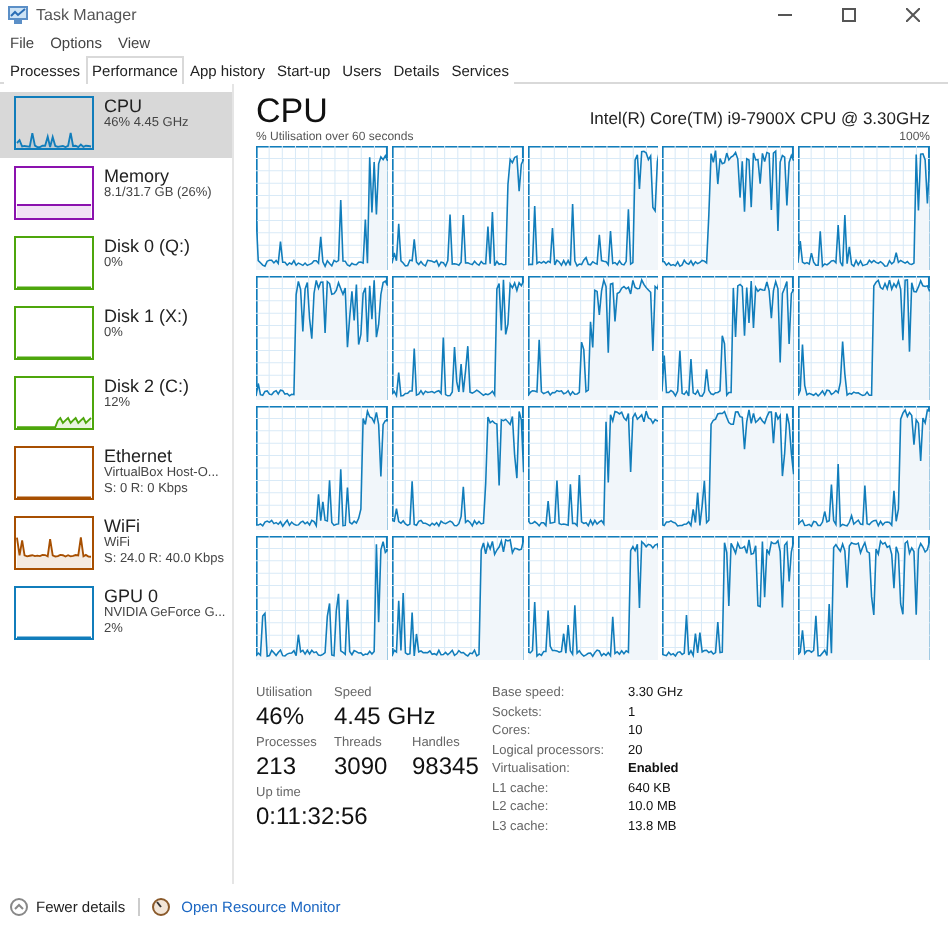 This screenshot has height=928, width=948. I want to click on device-name: GPU 0, so click(132, 596).